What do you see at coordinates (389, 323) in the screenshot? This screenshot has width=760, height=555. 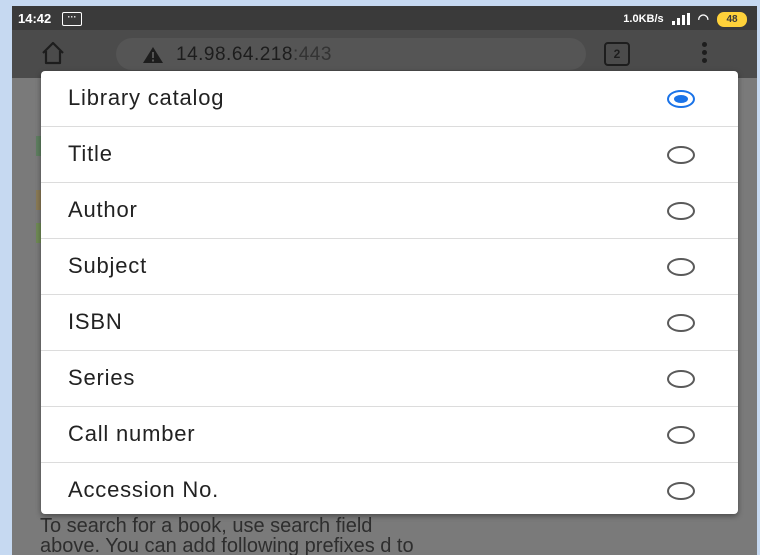 I see `option-isbn: ISBN` at bounding box center [389, 323].